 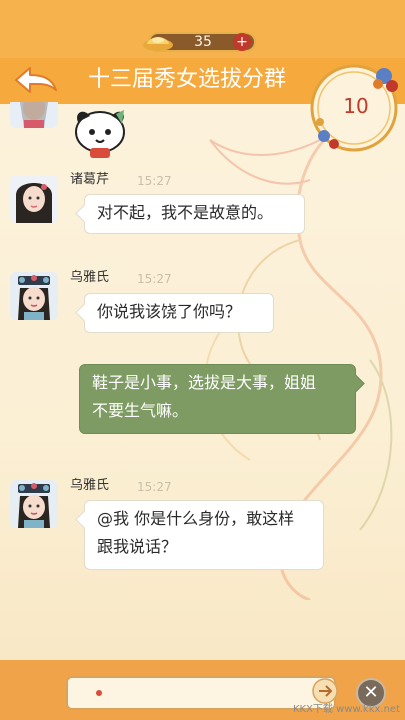 What do you see at coordinates (36, 80) in the screenshot?
I see `back-arrow-icon` at bounding box center [36, 80].